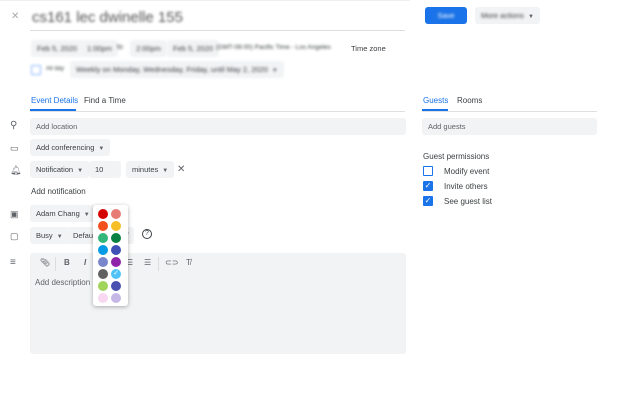  What do you see at coordinates (456, 156) in the screenshot?
I see `guest-permissions-title: Guest permissions` at bounding box center [456, 156].